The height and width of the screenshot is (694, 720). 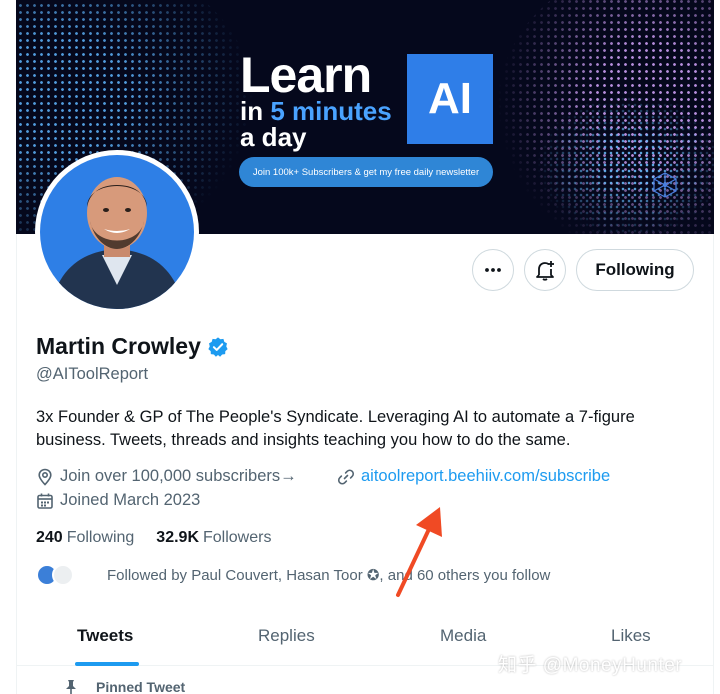 I want to click on tab-media: Media, so click(x=463, y=636).